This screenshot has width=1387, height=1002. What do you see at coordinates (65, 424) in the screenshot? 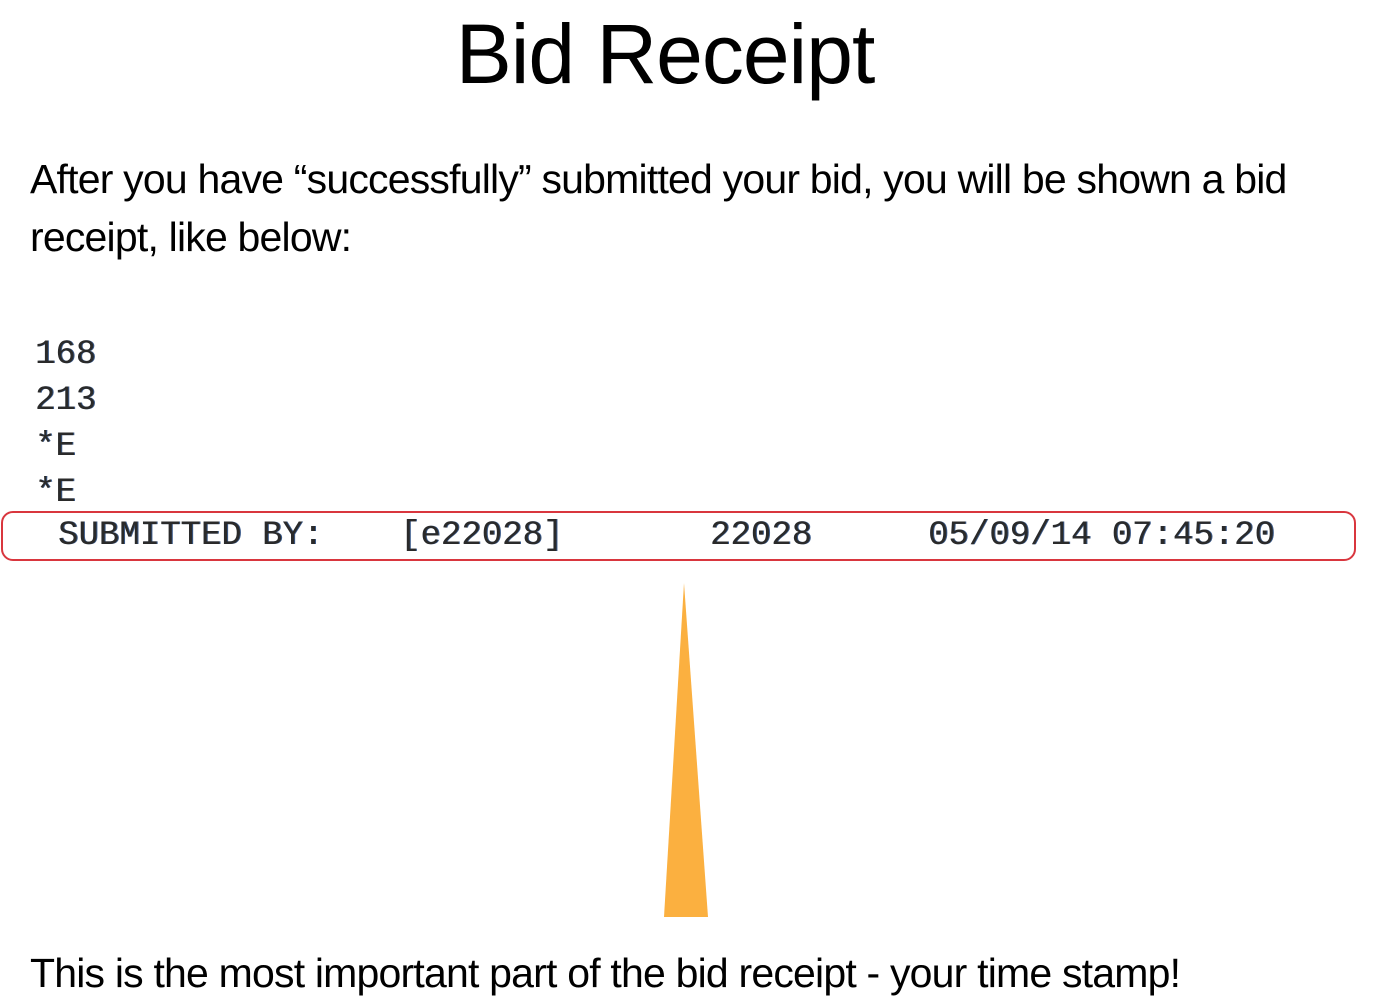
I see `receipt-lines: 168 213 *E *E` at bounding box center [65, 424].